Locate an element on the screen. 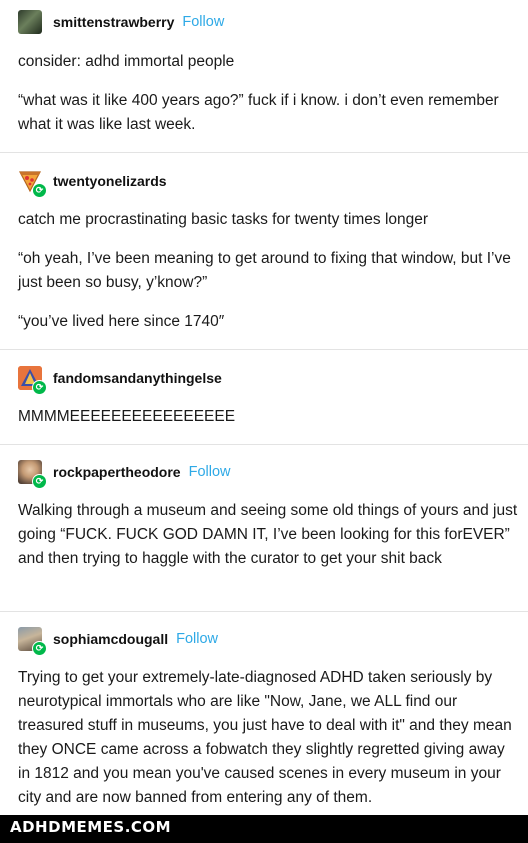 The image size is (528, 843). post-header: ⟳ rockpapertheodore Follow is located at coordinates (124, 474).